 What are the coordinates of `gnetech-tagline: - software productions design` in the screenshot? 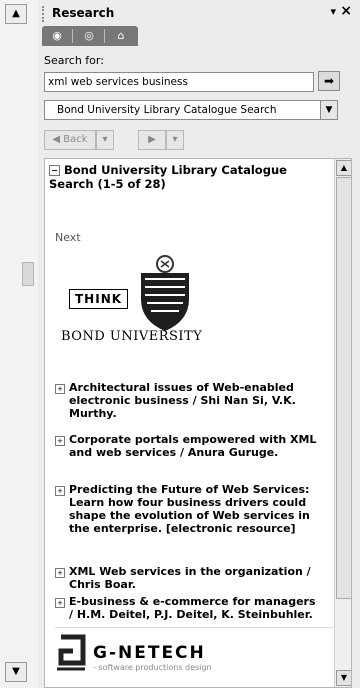 It's located at (152, 667).